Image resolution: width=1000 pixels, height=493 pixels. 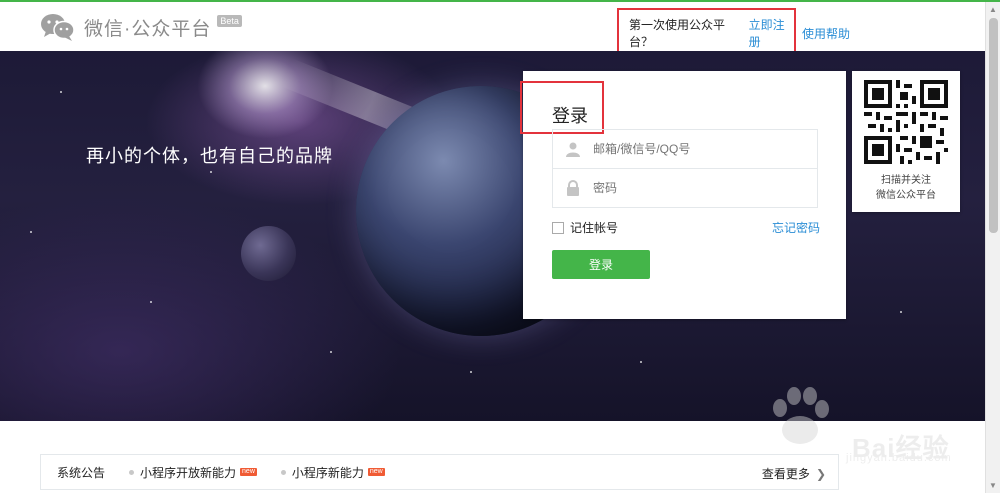 I want to click on planet-small, so click(x=268, y=253).